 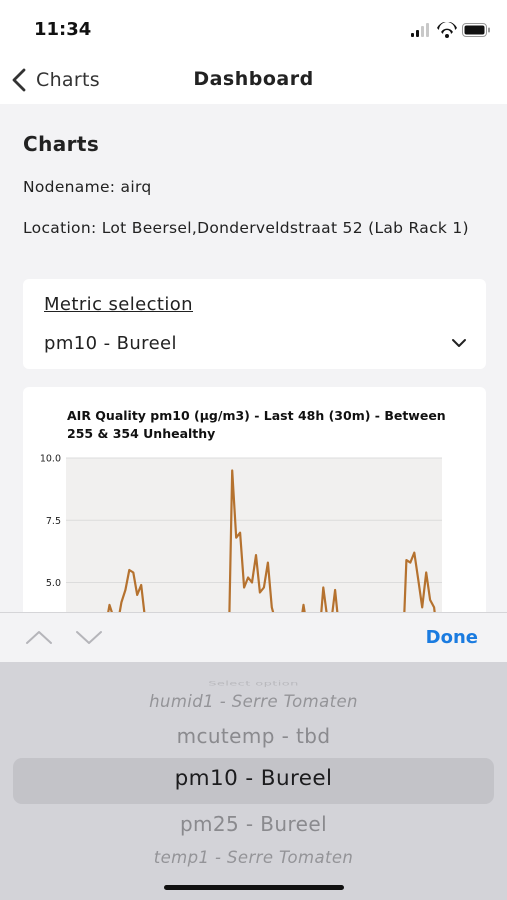 I want to click on metric-selected-value: pm10 - Bureel, so click(x=110, y=343).